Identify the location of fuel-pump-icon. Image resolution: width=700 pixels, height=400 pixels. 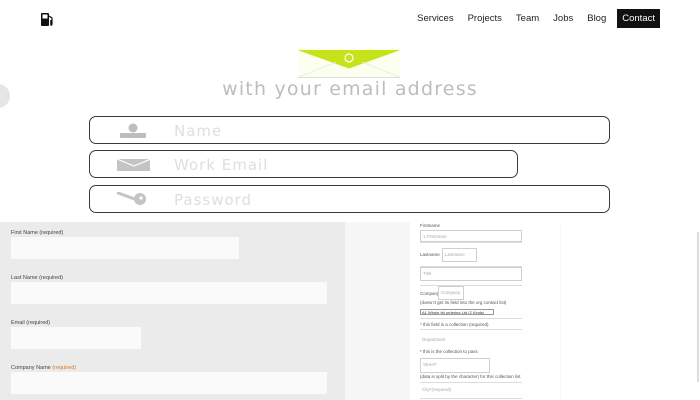
(47, 19).